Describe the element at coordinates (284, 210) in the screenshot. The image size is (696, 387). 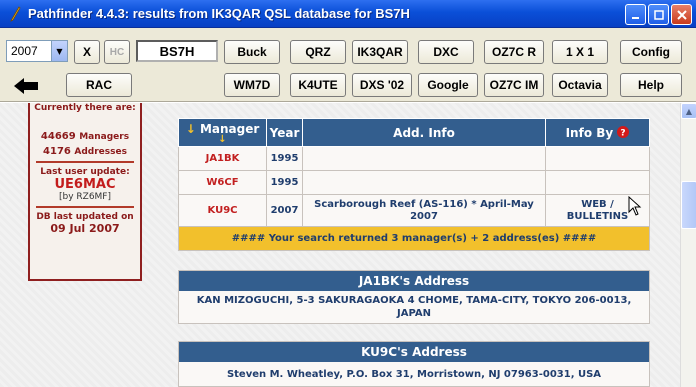
I see `year-cell: 2007` at that location.